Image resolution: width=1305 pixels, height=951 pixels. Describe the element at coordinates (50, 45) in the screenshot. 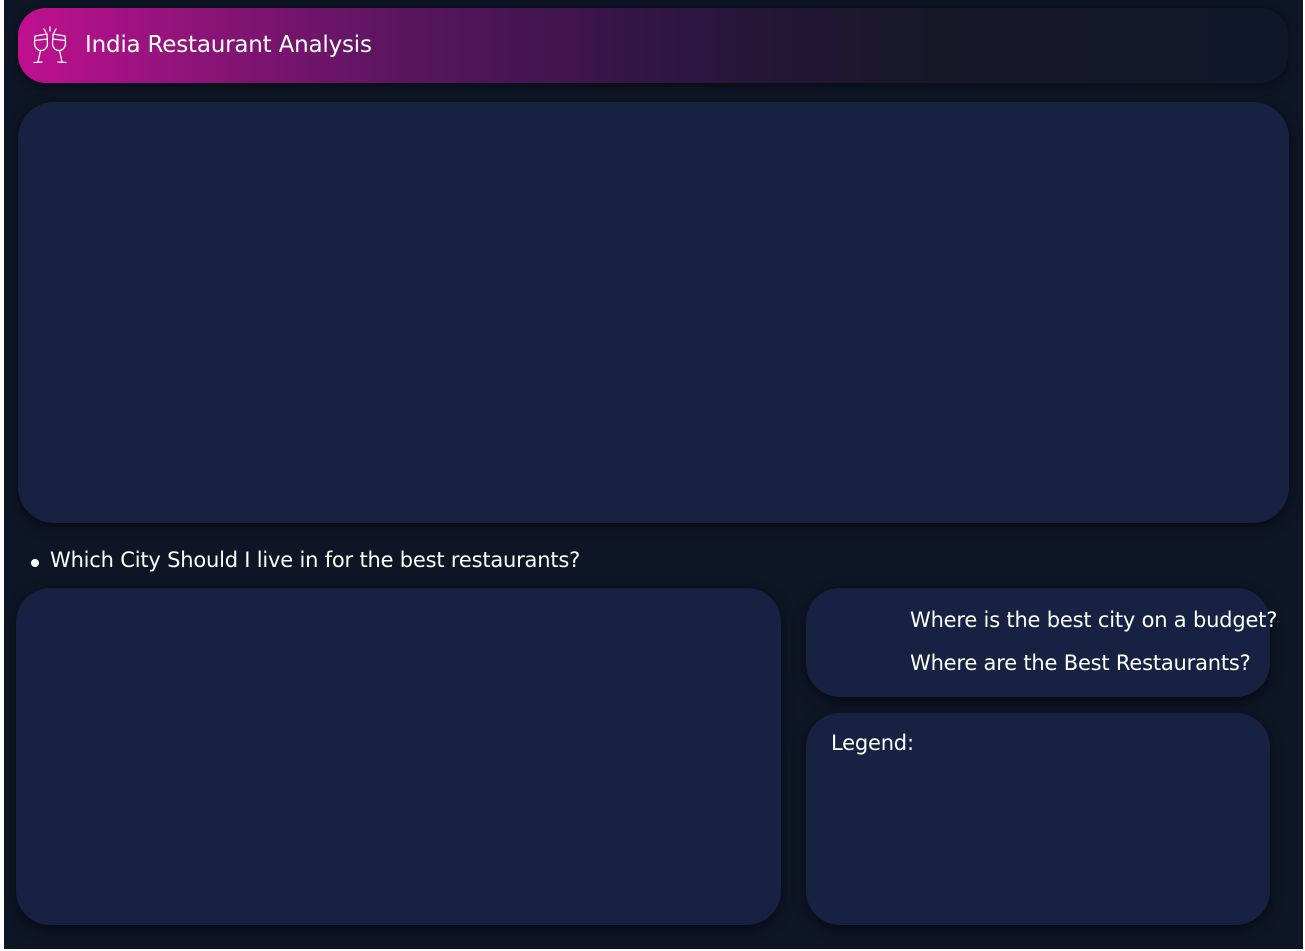

I see `cheers-glasses-icon` at that location.